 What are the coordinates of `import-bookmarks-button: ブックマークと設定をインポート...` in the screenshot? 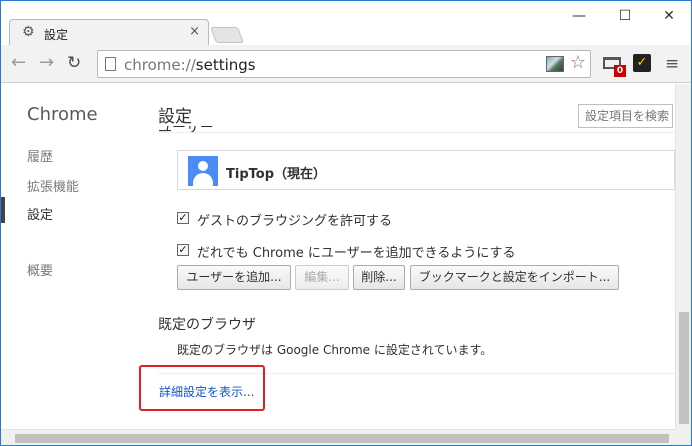 It's located at (514, 277).